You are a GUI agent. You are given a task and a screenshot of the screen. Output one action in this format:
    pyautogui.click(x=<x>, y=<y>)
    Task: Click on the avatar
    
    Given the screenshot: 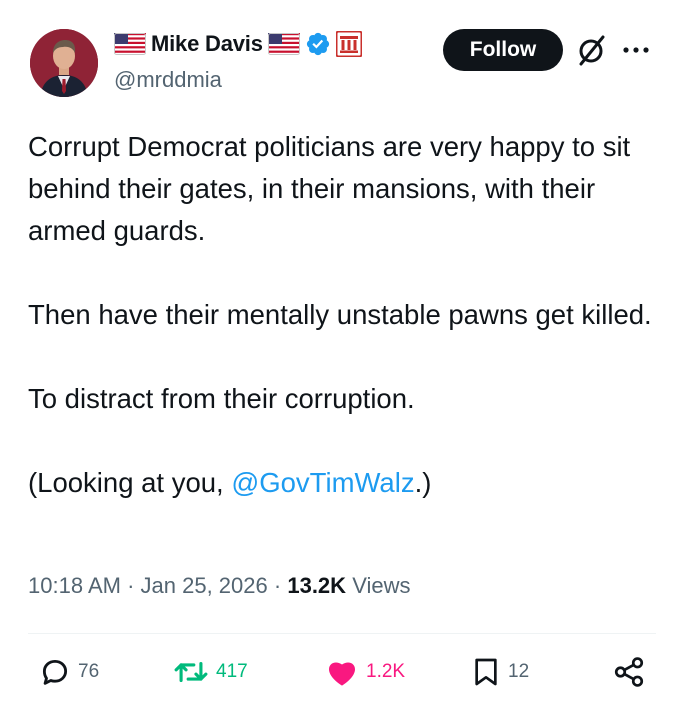 What is the action you would take?
    pyautogui.click(x=64, y=63)
    